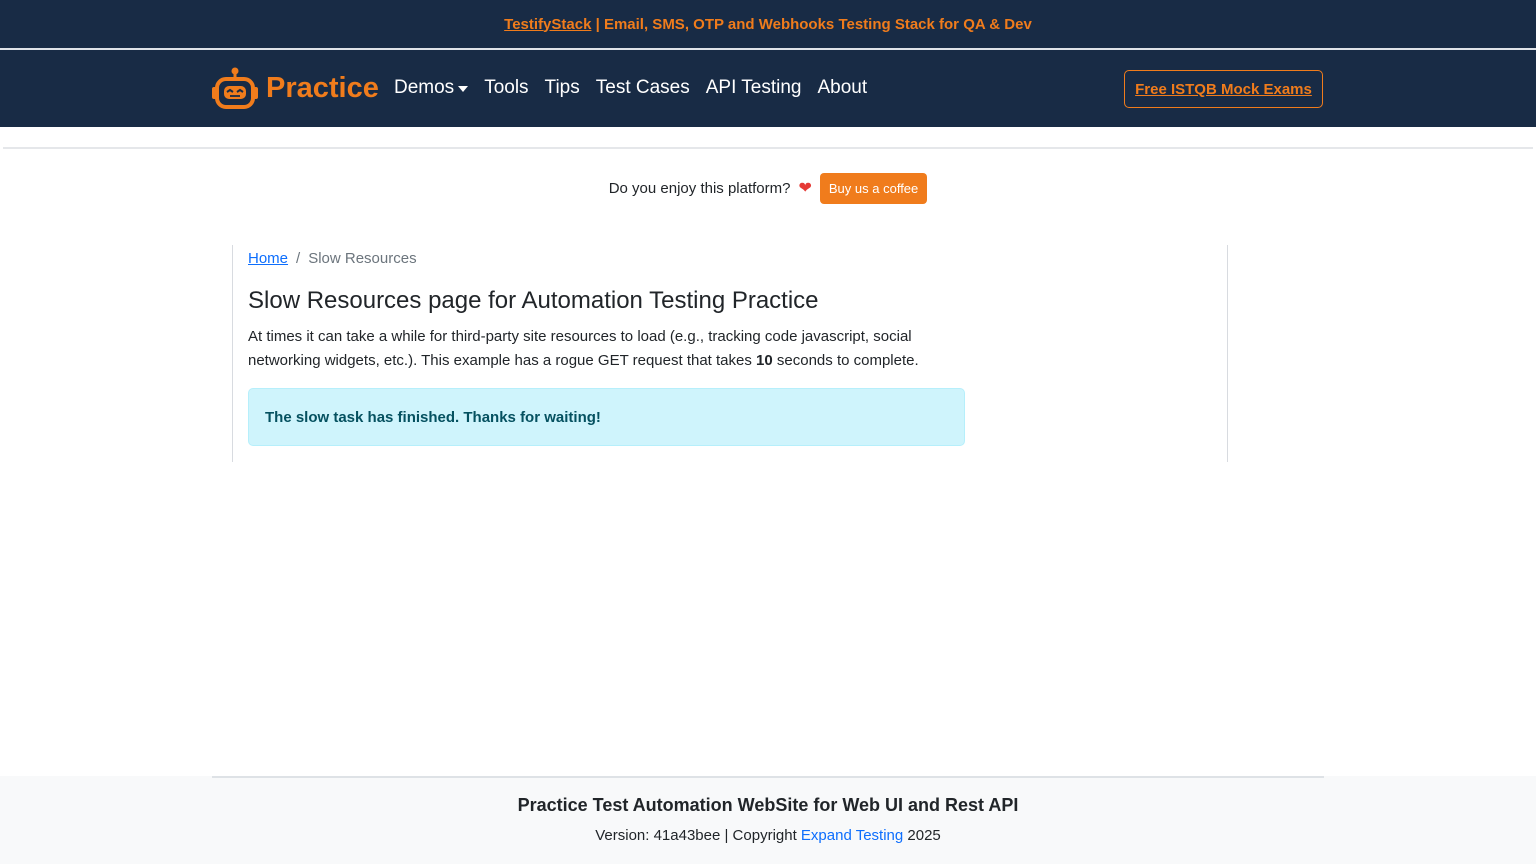 The height and width of the screenshot is (864, 1536). Describe the element at coordinates (235, 88) in the screenshot. I see `robot-icon` at that location.